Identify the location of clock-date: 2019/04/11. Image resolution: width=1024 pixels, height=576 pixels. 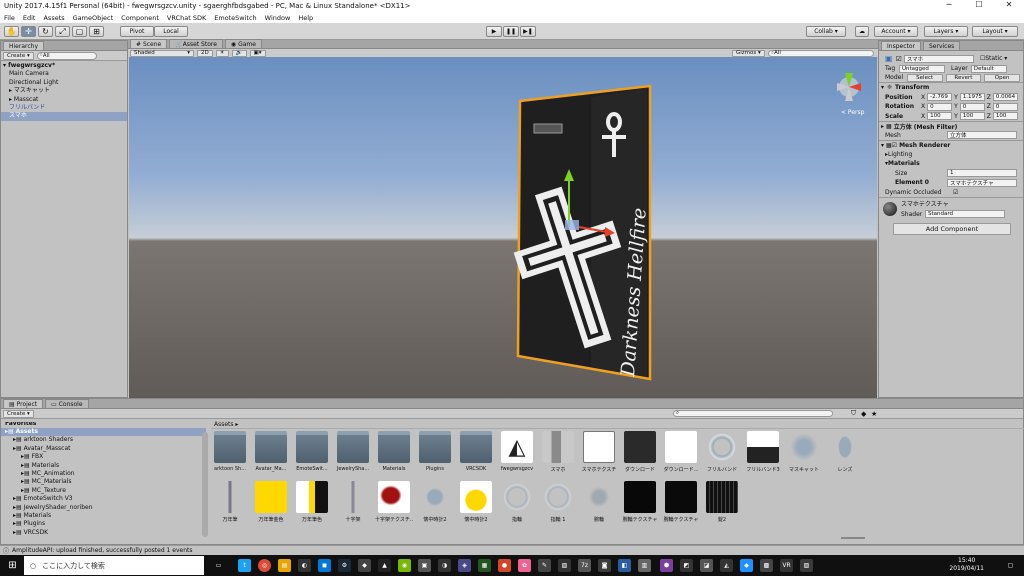
(966, 569).